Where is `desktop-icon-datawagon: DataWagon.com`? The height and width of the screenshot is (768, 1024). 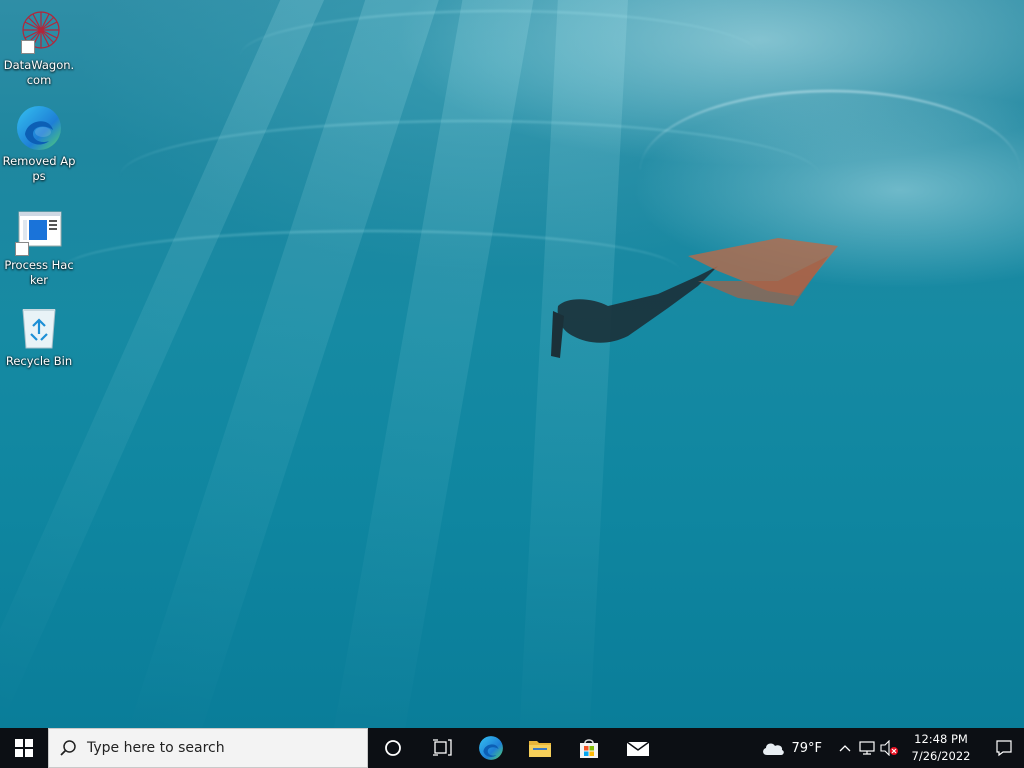
desktop-icon-datawagon: DataWagon.com is located at coordinates (39, 48).